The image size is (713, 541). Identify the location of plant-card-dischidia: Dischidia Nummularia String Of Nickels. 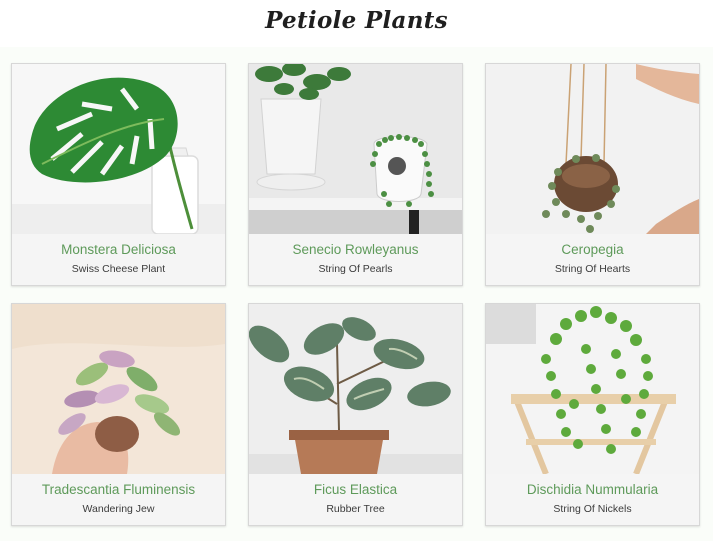
(592, 414).